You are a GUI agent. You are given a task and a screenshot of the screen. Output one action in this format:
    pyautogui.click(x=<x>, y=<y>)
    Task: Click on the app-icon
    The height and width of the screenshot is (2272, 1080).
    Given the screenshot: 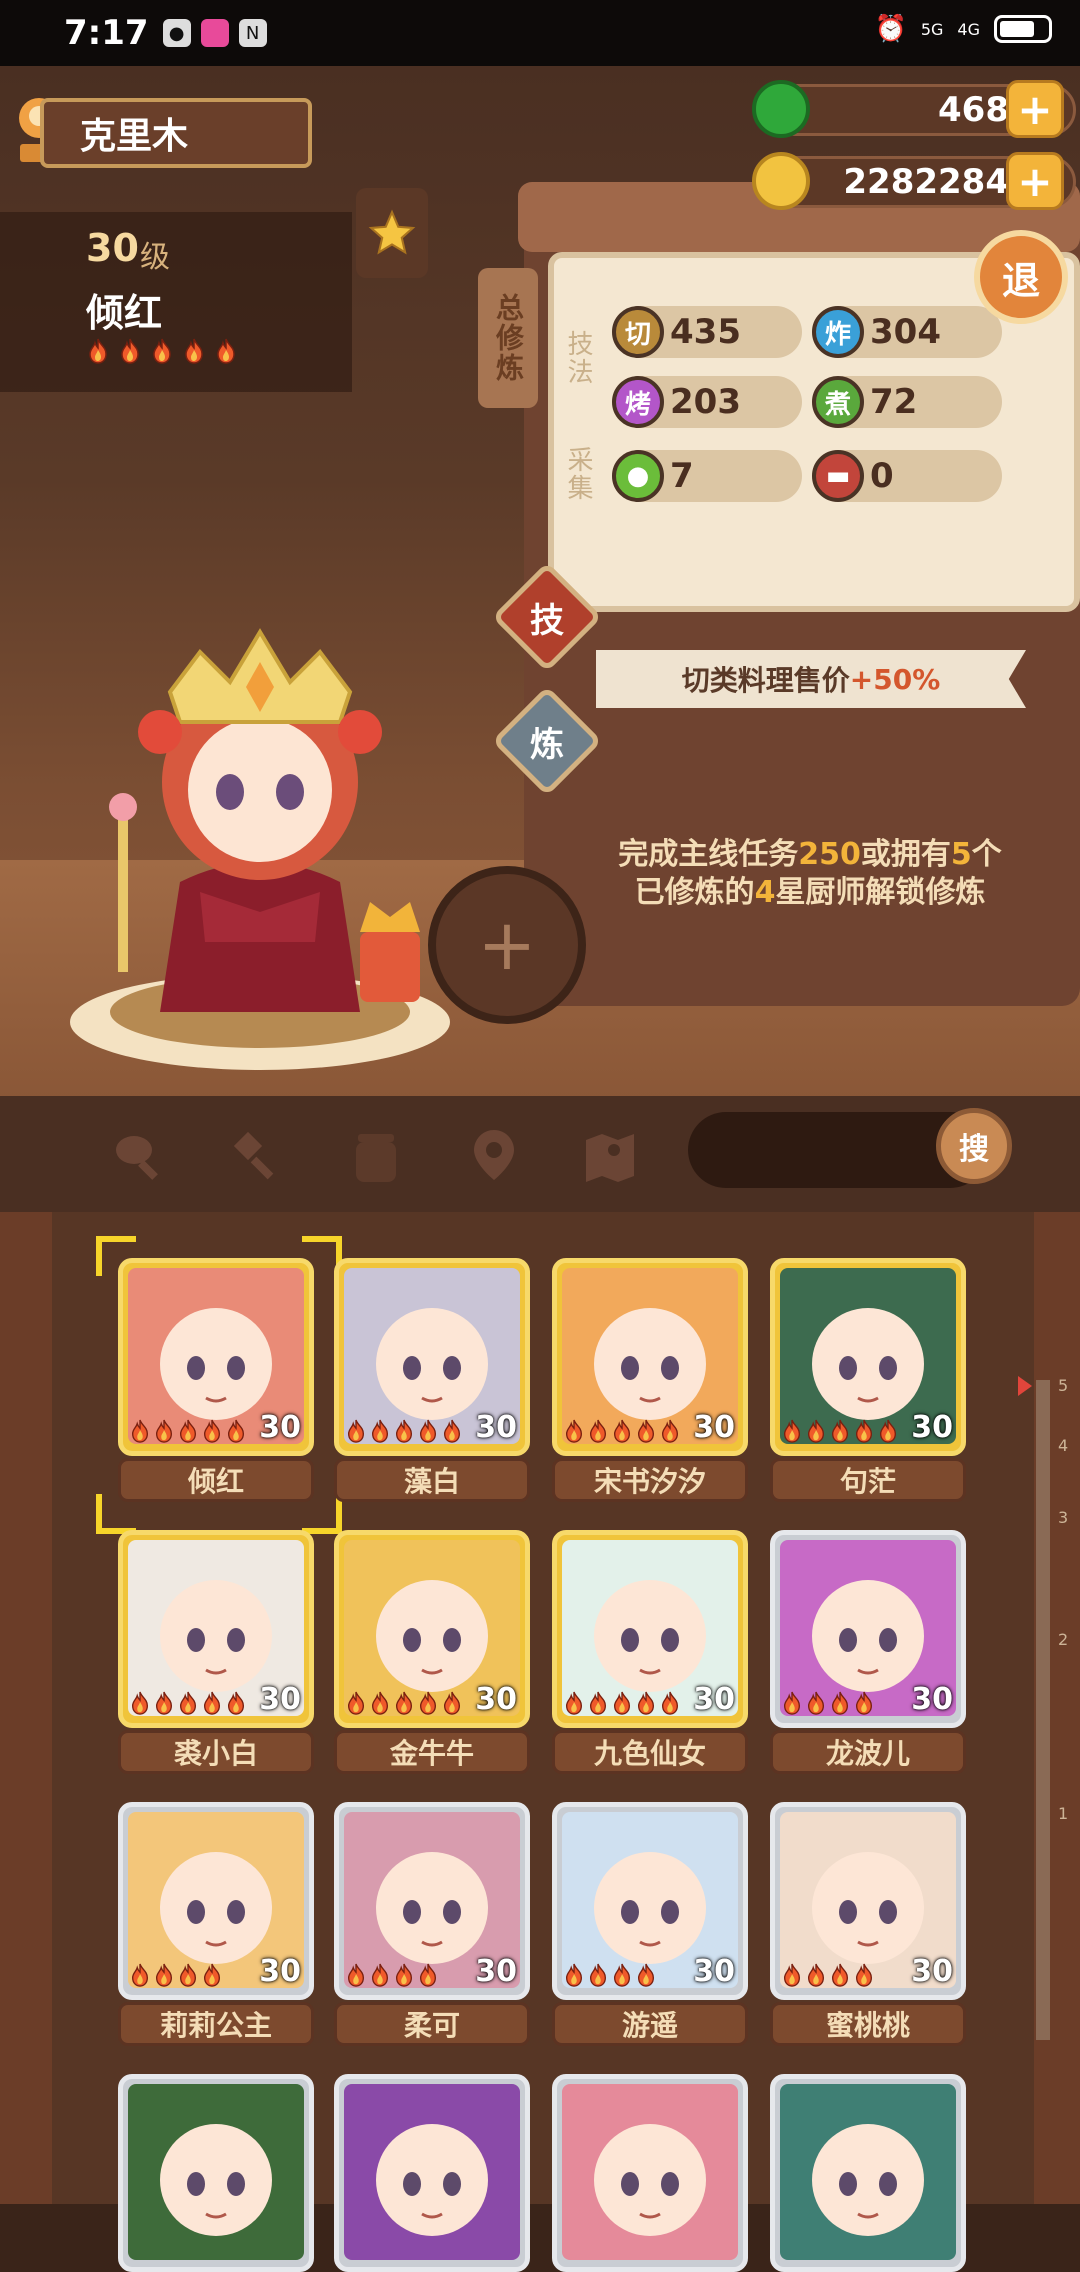 What is the action you would take?
    pyautogui.click(x=214, y=33)
    